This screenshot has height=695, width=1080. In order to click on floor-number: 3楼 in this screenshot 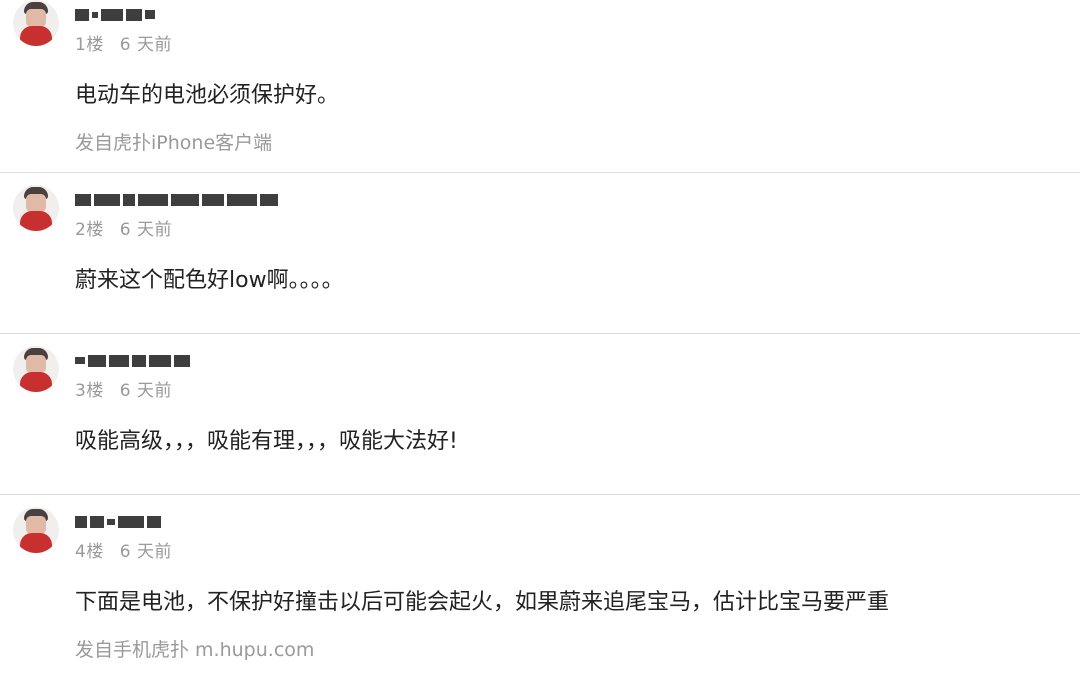, I will do `click(89, 391)`.